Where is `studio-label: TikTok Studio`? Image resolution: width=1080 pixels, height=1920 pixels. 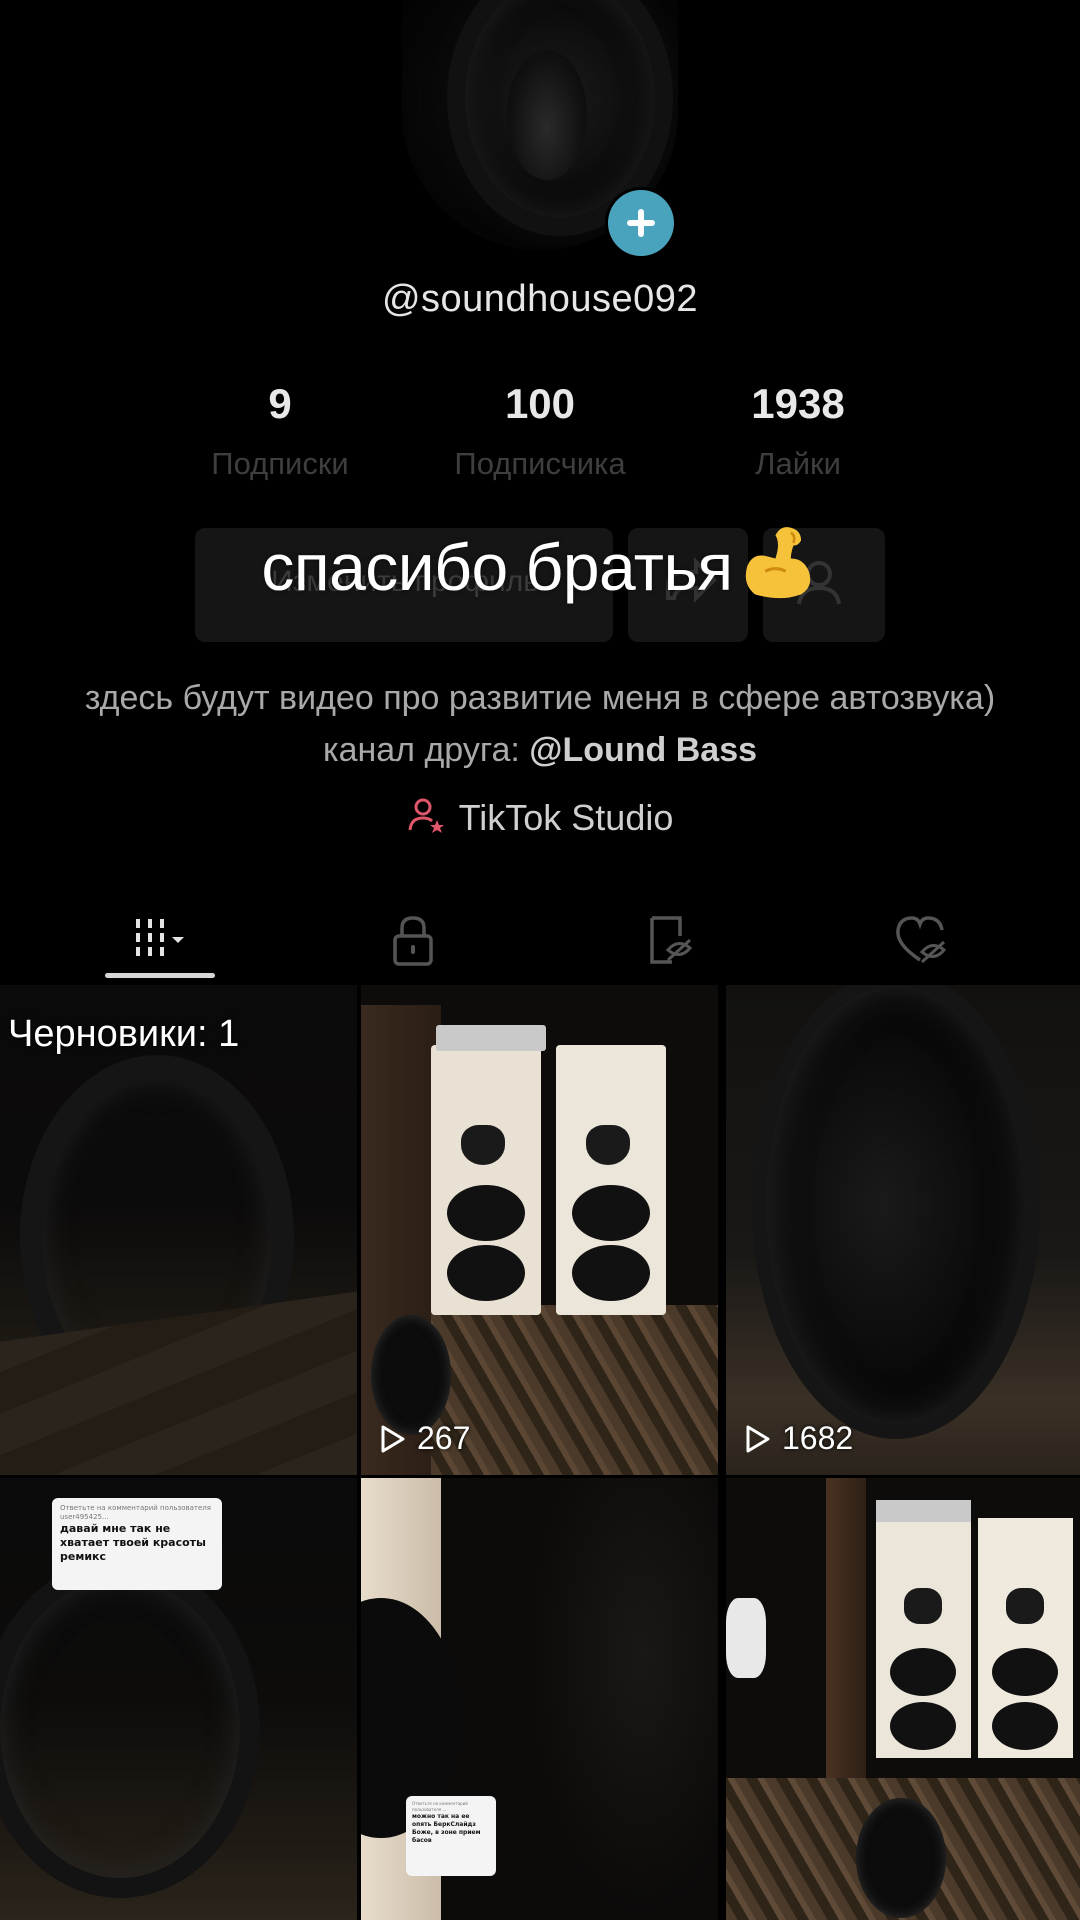
studio-label: TikTok Studio is located at coordinates (566, 817).